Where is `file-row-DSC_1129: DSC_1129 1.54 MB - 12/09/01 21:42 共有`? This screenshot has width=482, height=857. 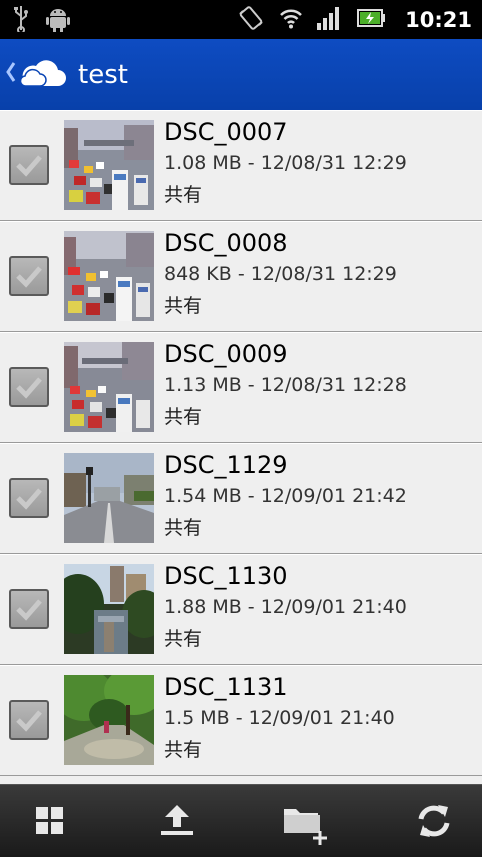
file-row-DSC_1129: DSC_1129 1.54 MB - 12/09/01 21:42 共有 is located at coordinates (241, 498).